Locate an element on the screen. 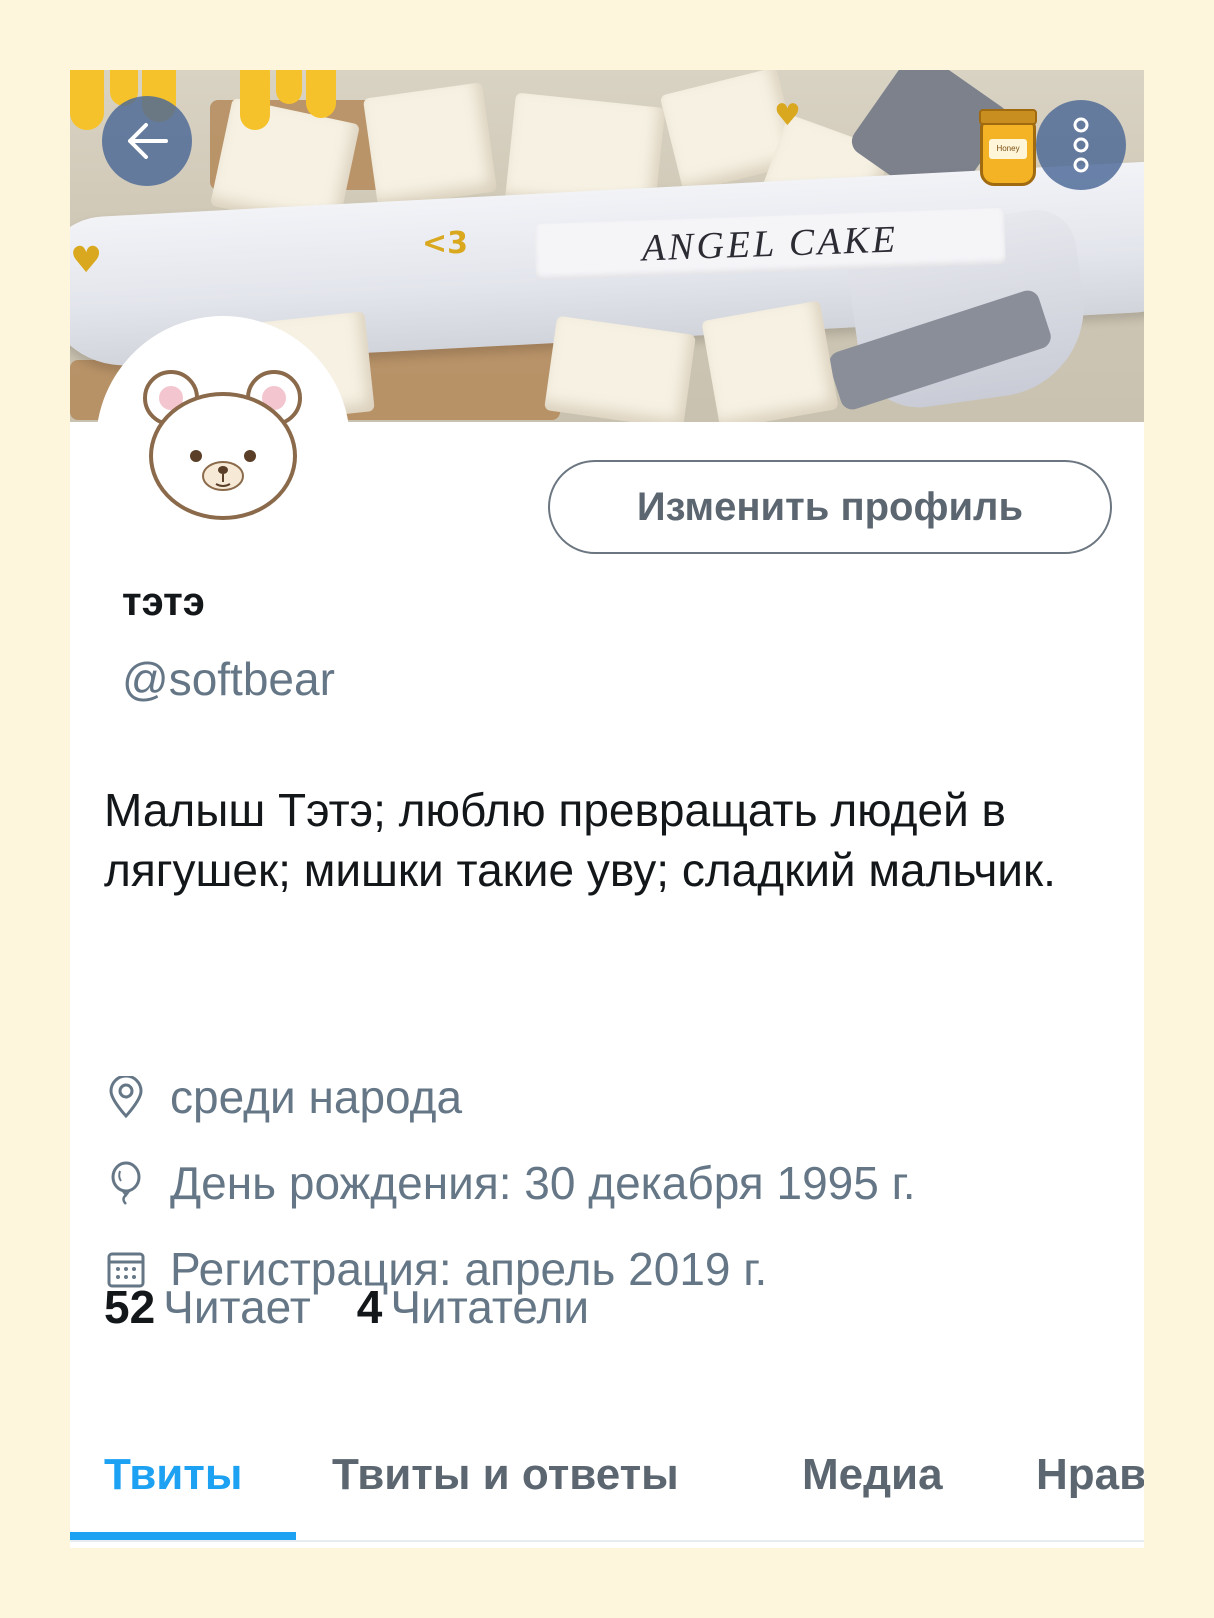 Image resolution: width=1214 pixels, height=1618 pixels. more-options-button is located at coordinates (1081, 145).